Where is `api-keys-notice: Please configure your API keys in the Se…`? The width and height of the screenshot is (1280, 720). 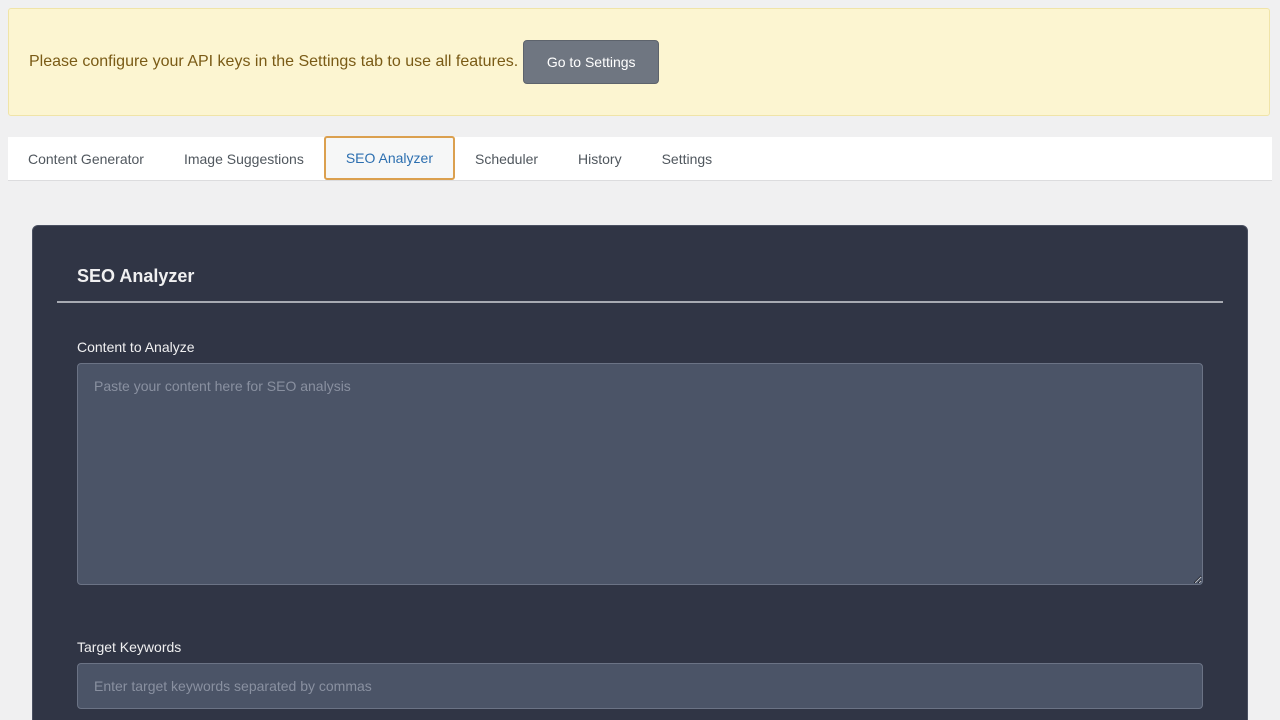
api-keys-notice: Please configure your API keys in the Se… is located at coordinates (639, 62).